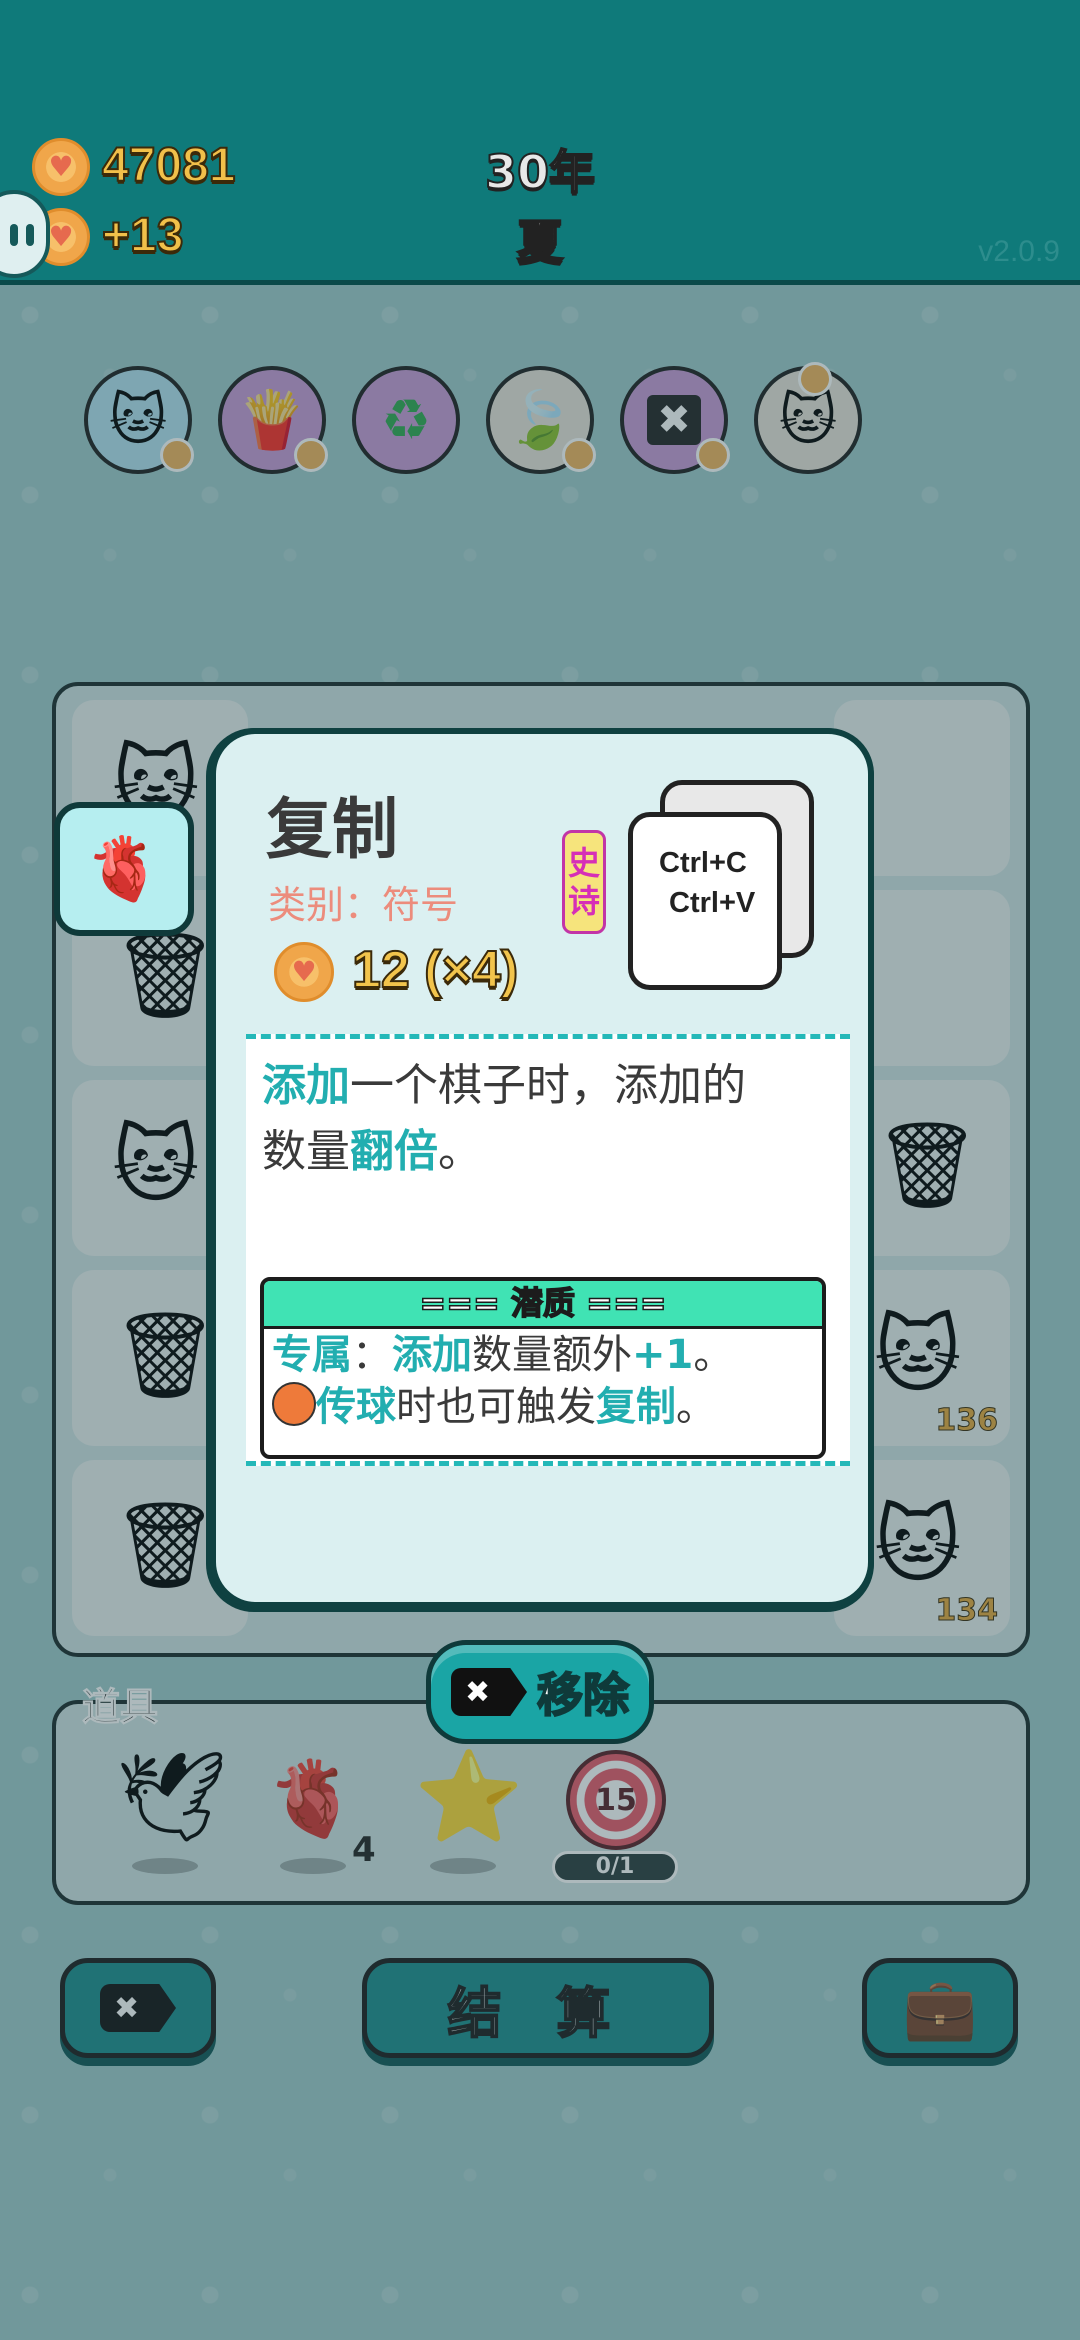  I want to click on keyword-double: 翻倍, so click(394, 1151).